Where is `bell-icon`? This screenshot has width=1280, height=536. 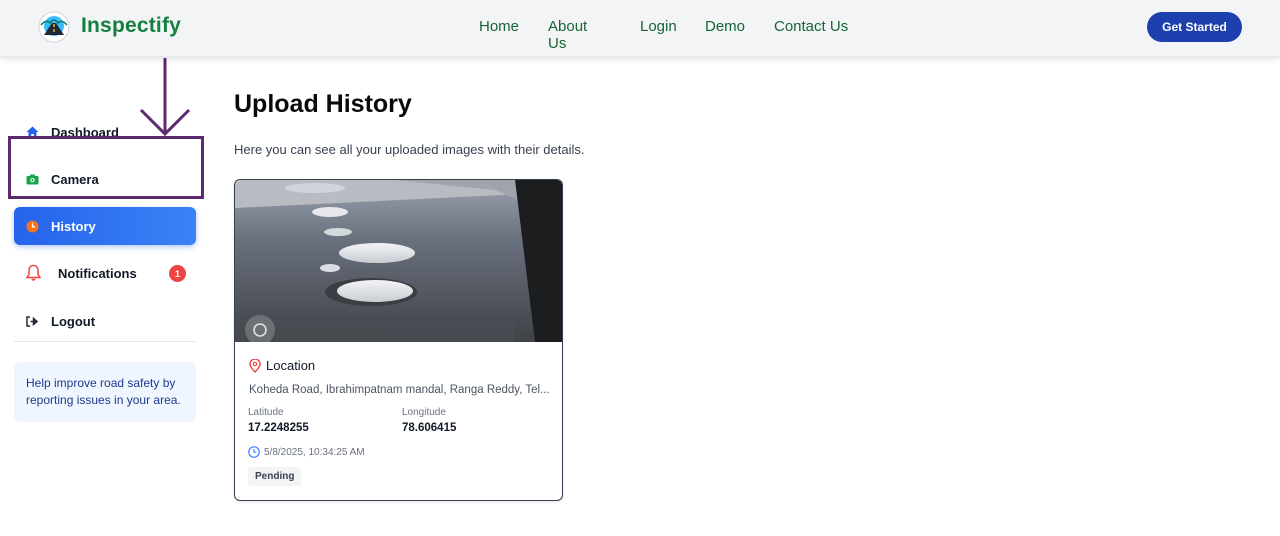
bell-icon is located at coordinates (33, 273).